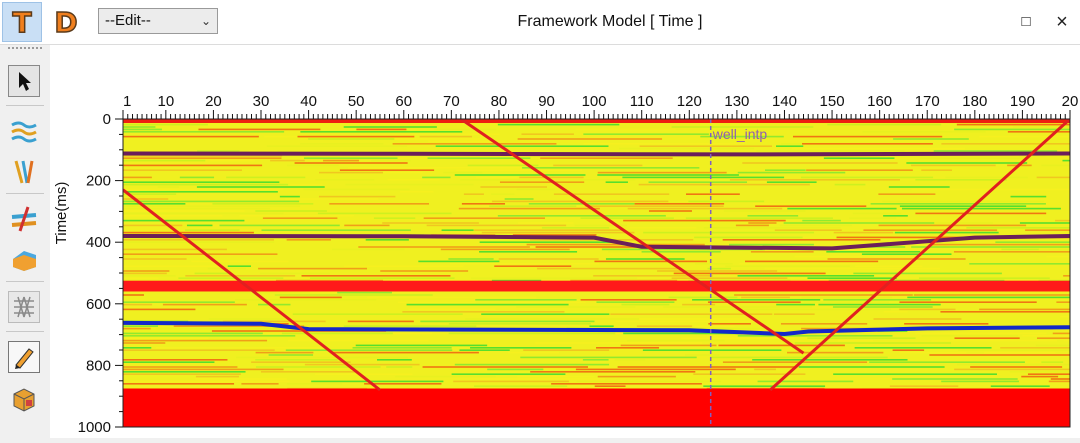  Describe the element at coordinates (24, 81) in the screenshot. I see `pointer-tool-button` at that location.